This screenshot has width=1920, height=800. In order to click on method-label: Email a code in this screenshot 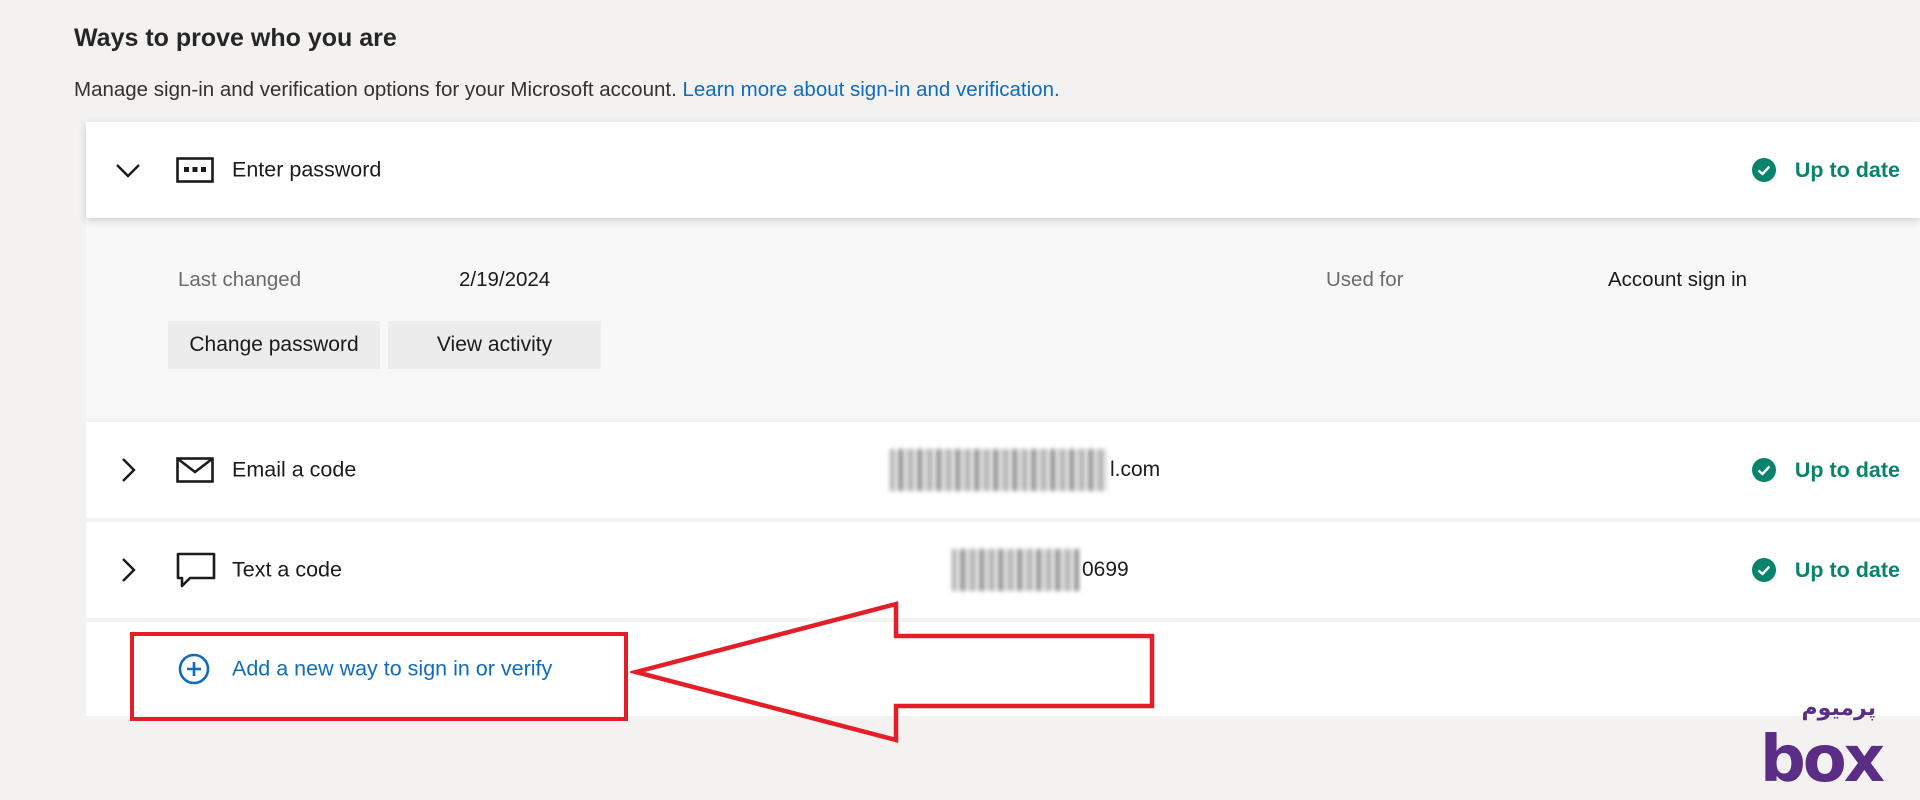, I will do `click(294, 469)`.